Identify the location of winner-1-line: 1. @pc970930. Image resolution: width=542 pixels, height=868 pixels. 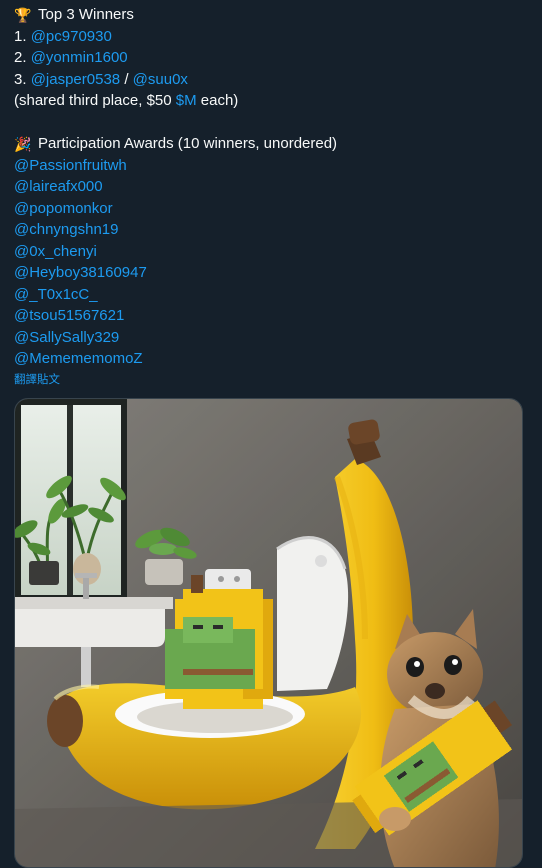
(269, 37).